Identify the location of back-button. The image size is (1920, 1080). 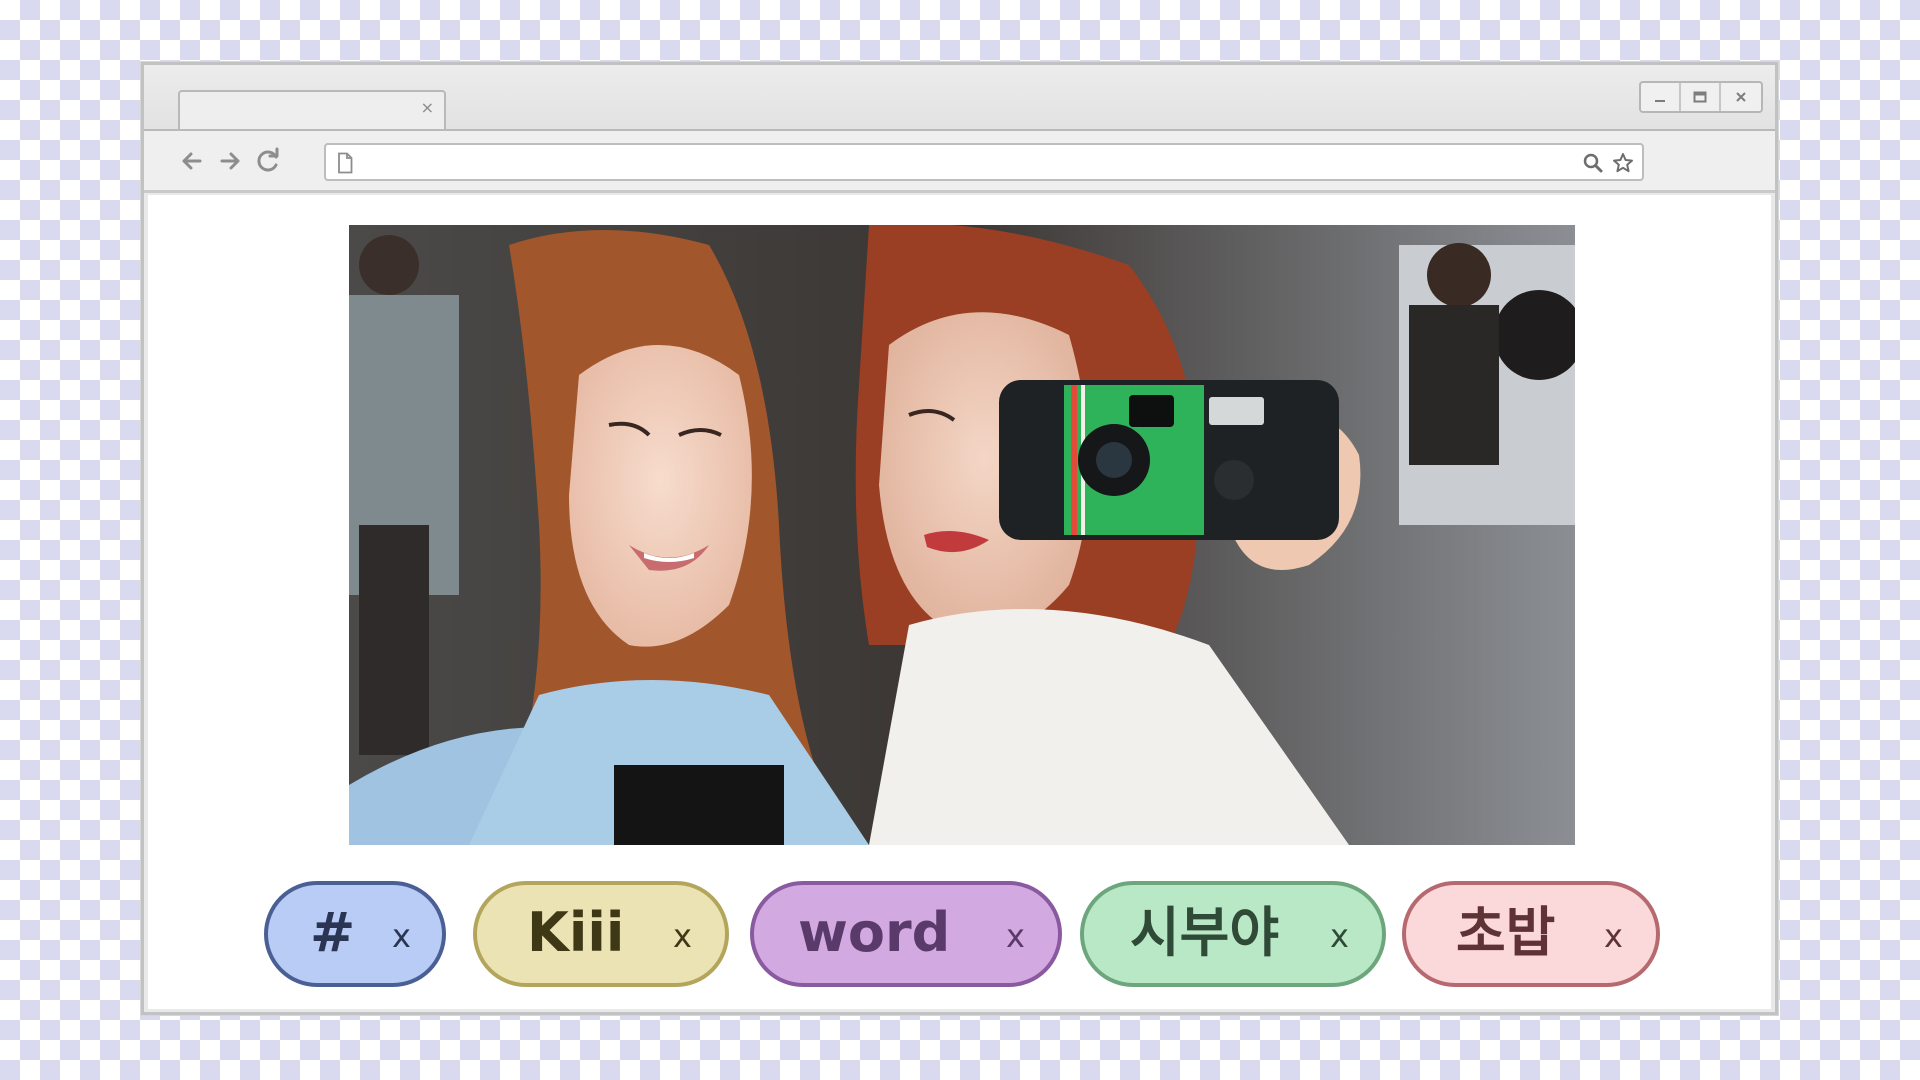
(192, 161).